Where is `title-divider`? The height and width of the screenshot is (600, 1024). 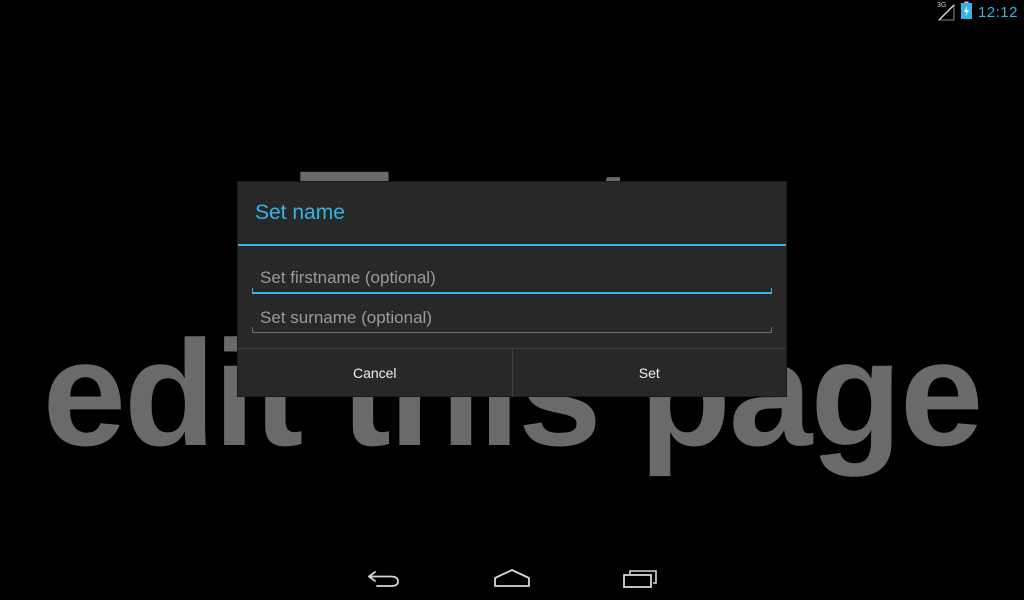 title-divider is located at coordinates (512, 245).